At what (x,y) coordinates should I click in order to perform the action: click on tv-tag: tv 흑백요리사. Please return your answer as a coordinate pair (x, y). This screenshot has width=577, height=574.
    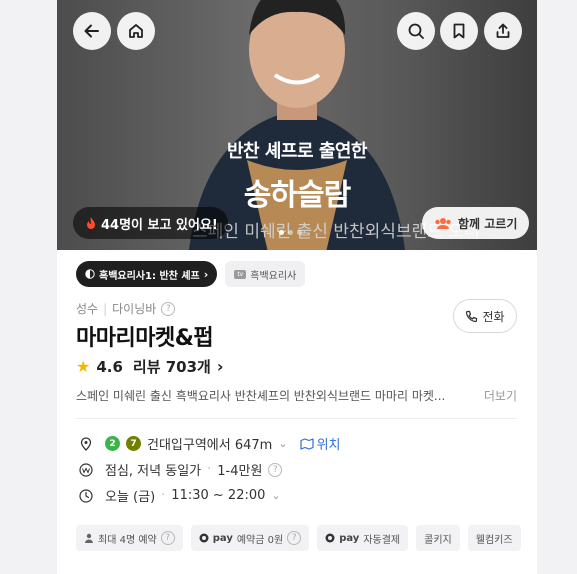
    Looking at the image, I should click on (265, 274).